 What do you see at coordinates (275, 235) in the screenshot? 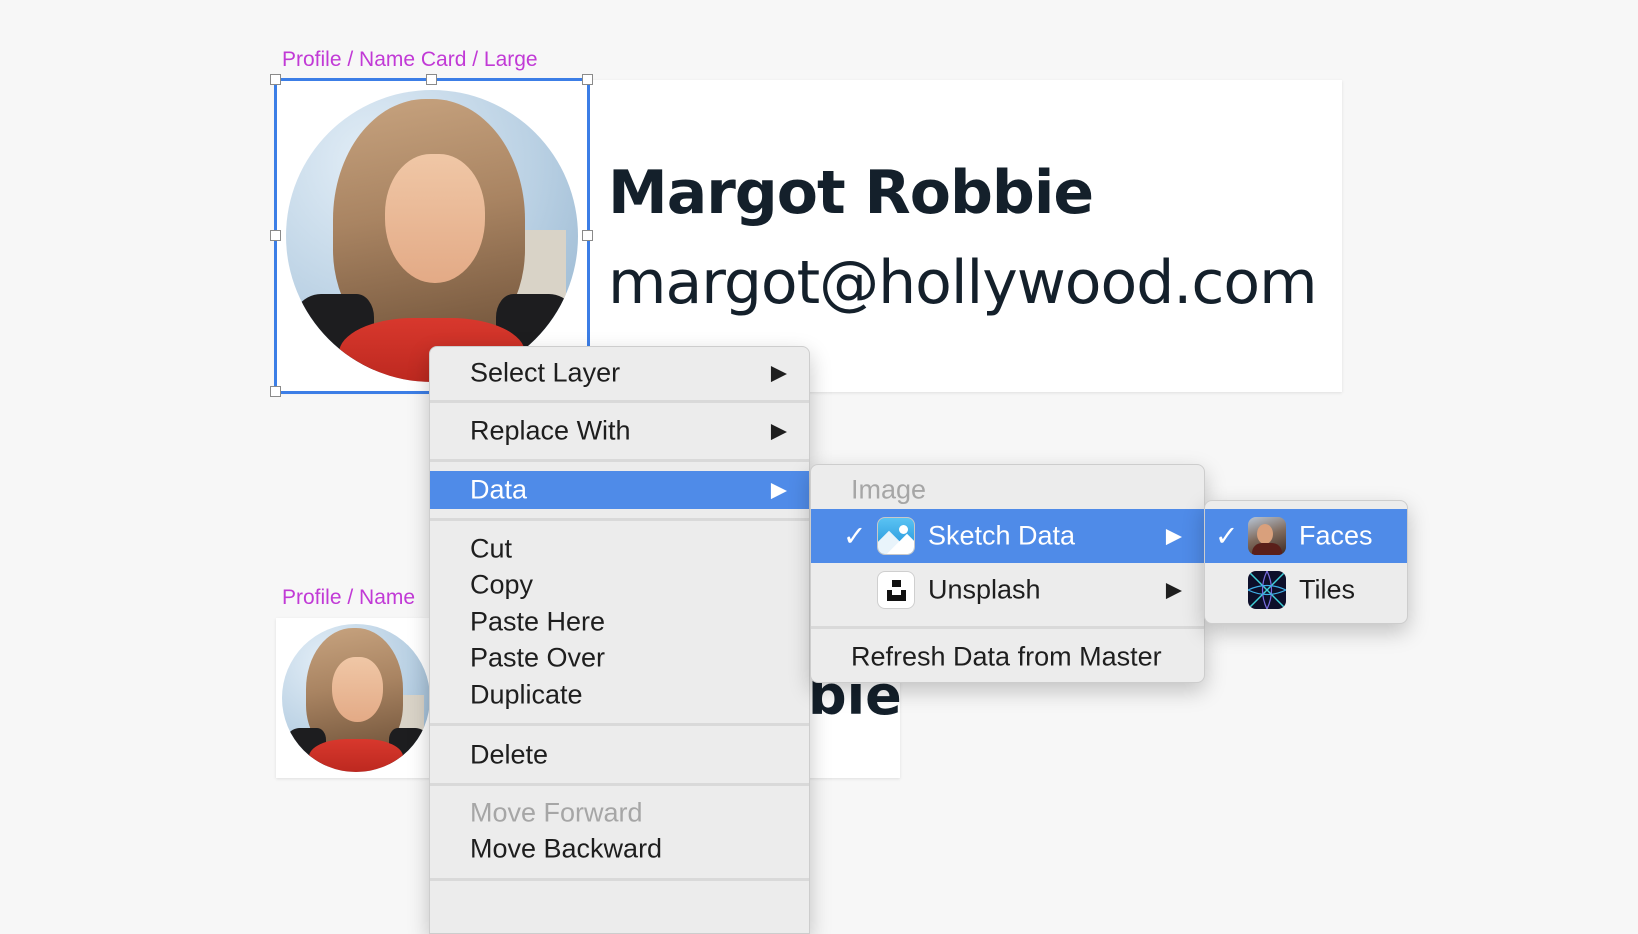
I see `resize-handle-ml` at bounding box center [275, 235].